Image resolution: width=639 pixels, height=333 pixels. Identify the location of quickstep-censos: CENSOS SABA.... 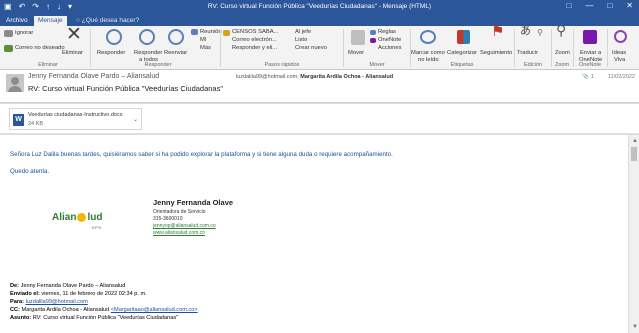
(255, 32).